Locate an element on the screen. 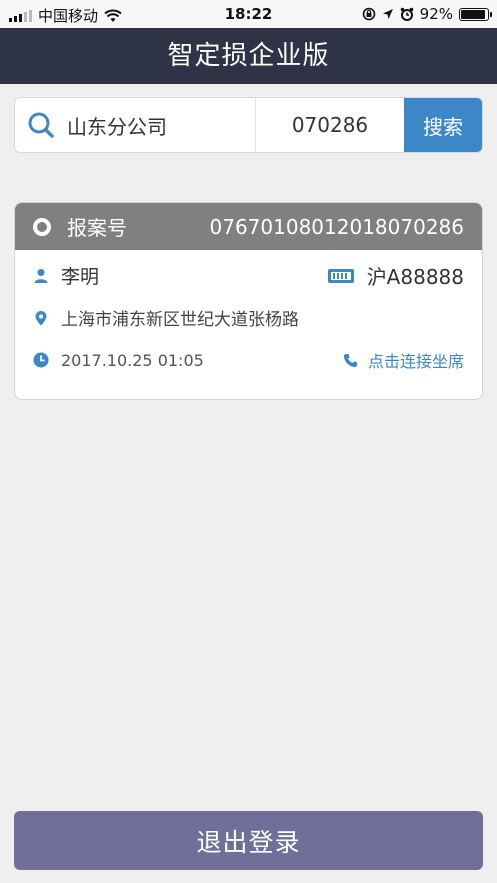  page-title: 智定损企业版 is located at coordinates (248, 56).